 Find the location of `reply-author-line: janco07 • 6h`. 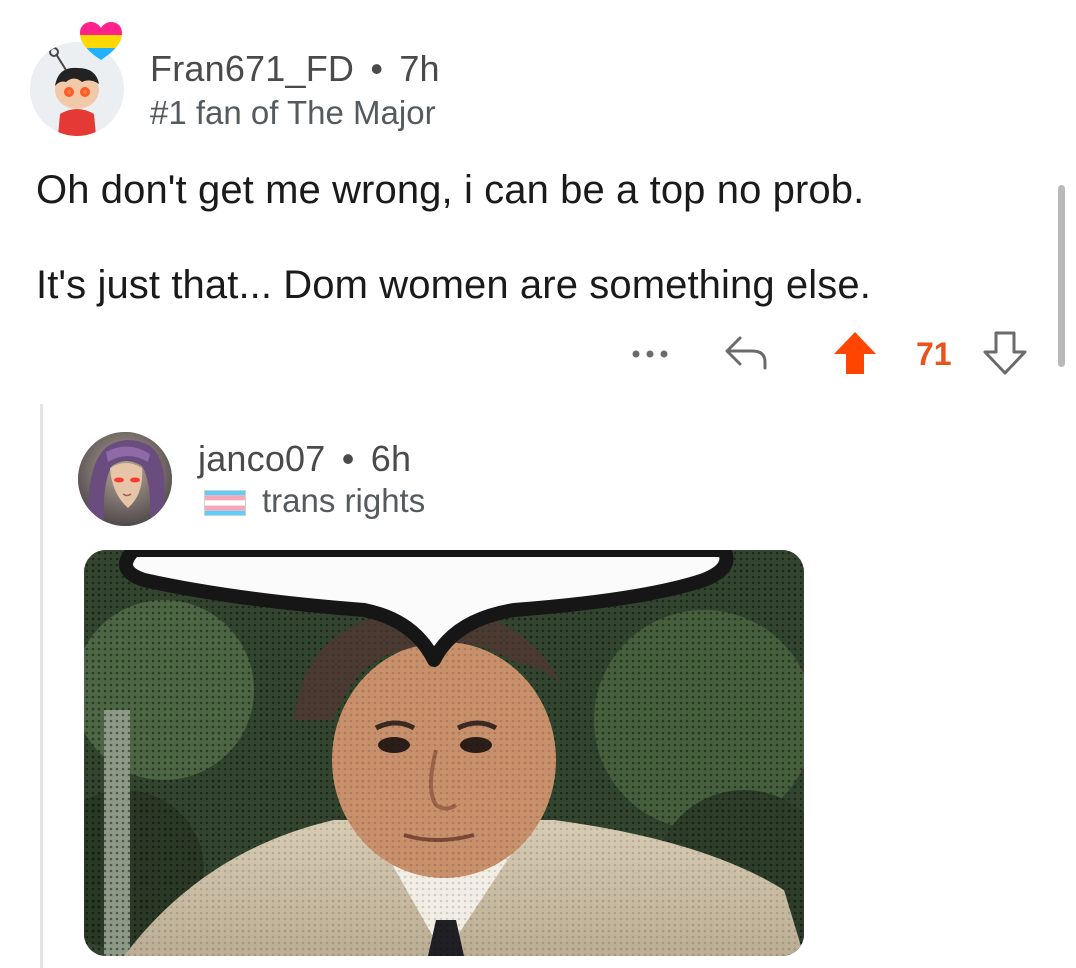

reply-author-line: janco07 • 6h is located at coordinates (304, 459).